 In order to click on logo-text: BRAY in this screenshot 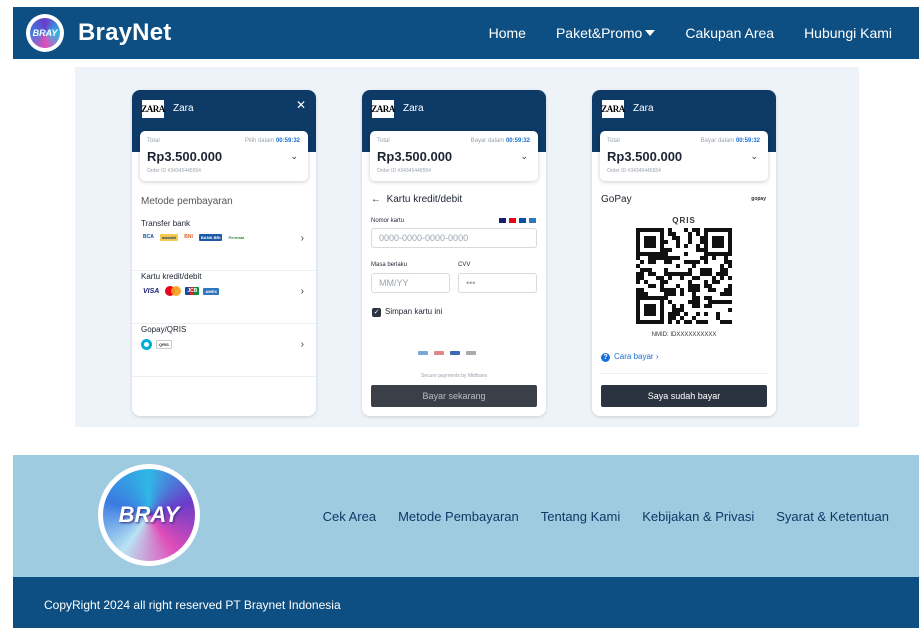, I will do `click(45, 33)`.